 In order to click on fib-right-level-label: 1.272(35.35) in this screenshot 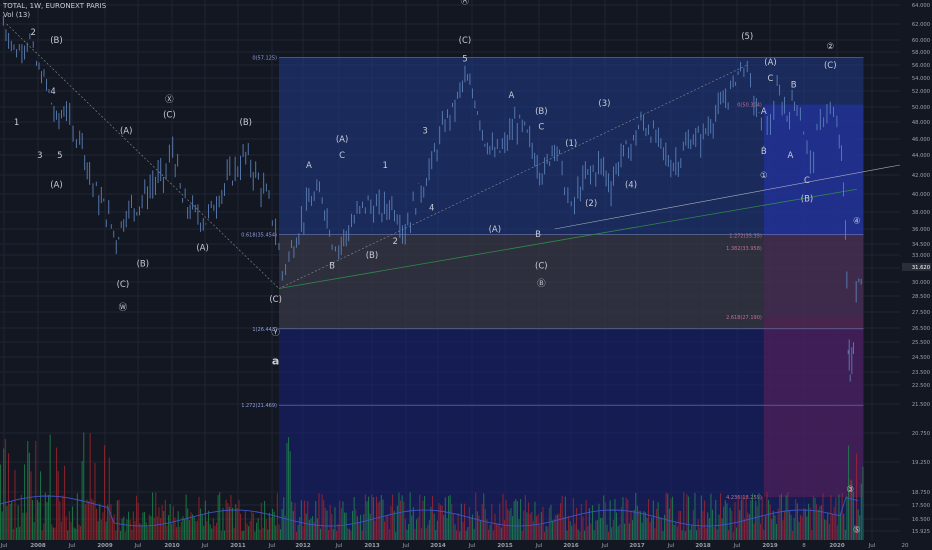, I will do `click(745, 237)`.